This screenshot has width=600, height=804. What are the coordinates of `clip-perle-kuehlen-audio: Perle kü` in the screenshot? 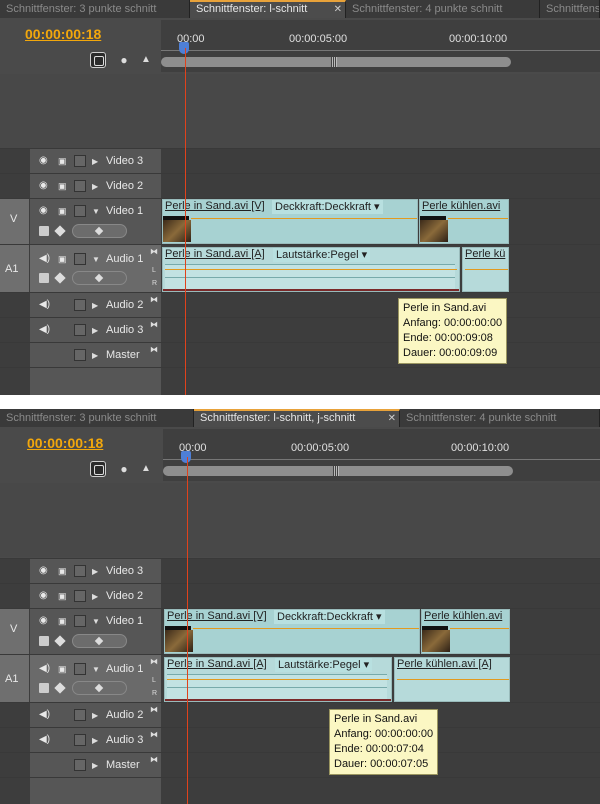 It's located at (485, 269).